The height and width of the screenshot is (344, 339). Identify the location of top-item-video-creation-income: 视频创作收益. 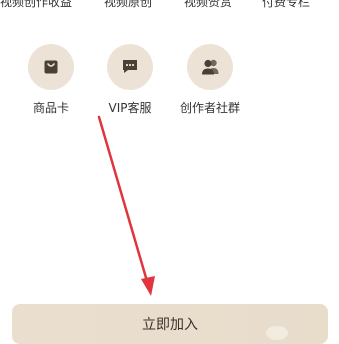
(36, 5).